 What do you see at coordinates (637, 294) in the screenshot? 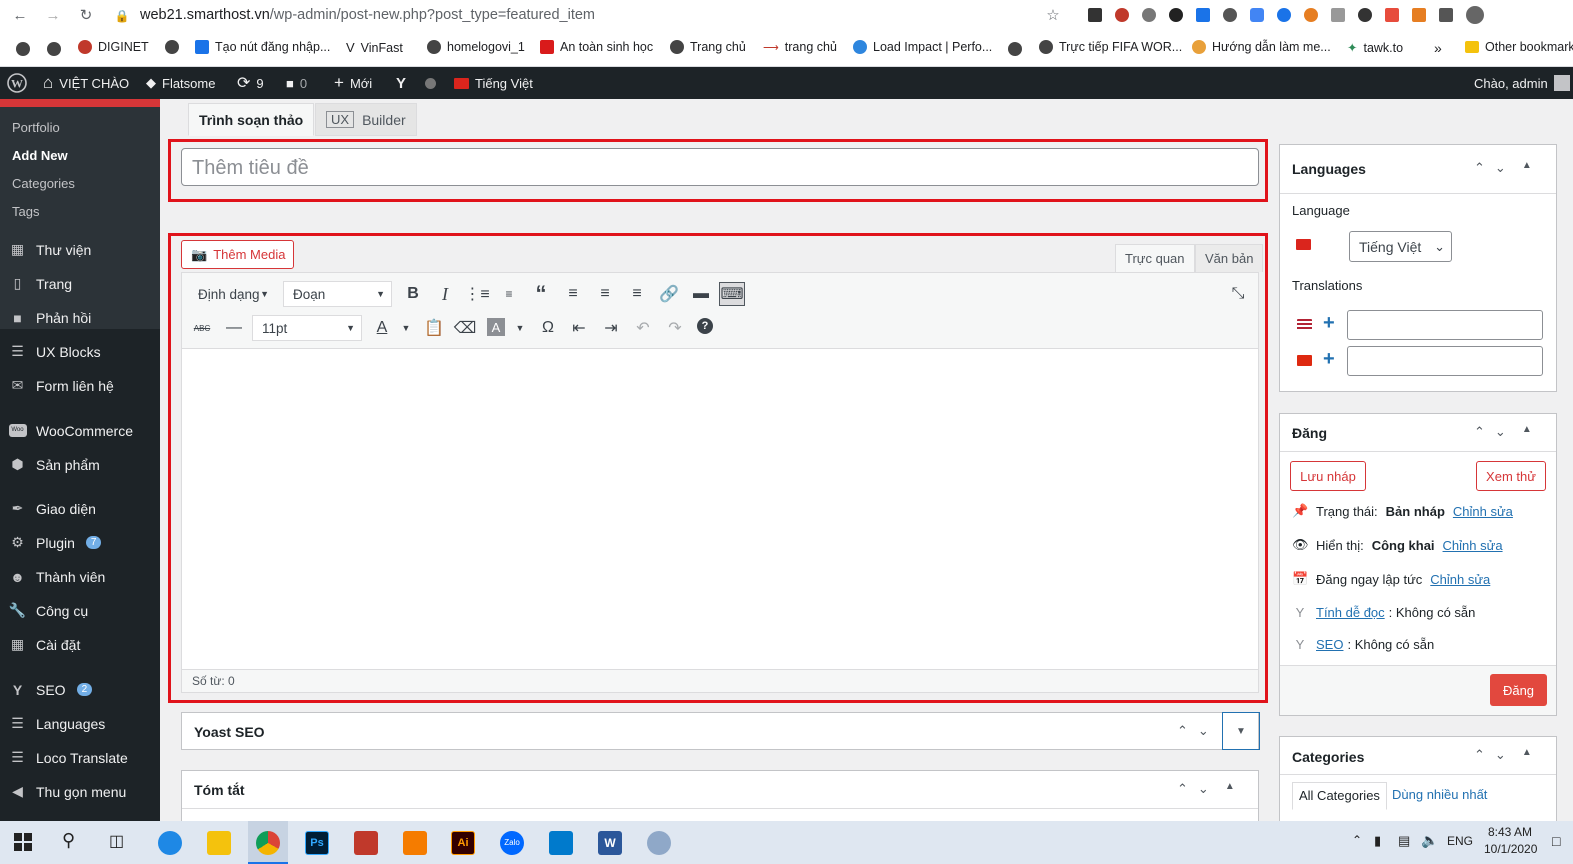
I see `align-right-icon: ≡` at bounding box center [637, 294].